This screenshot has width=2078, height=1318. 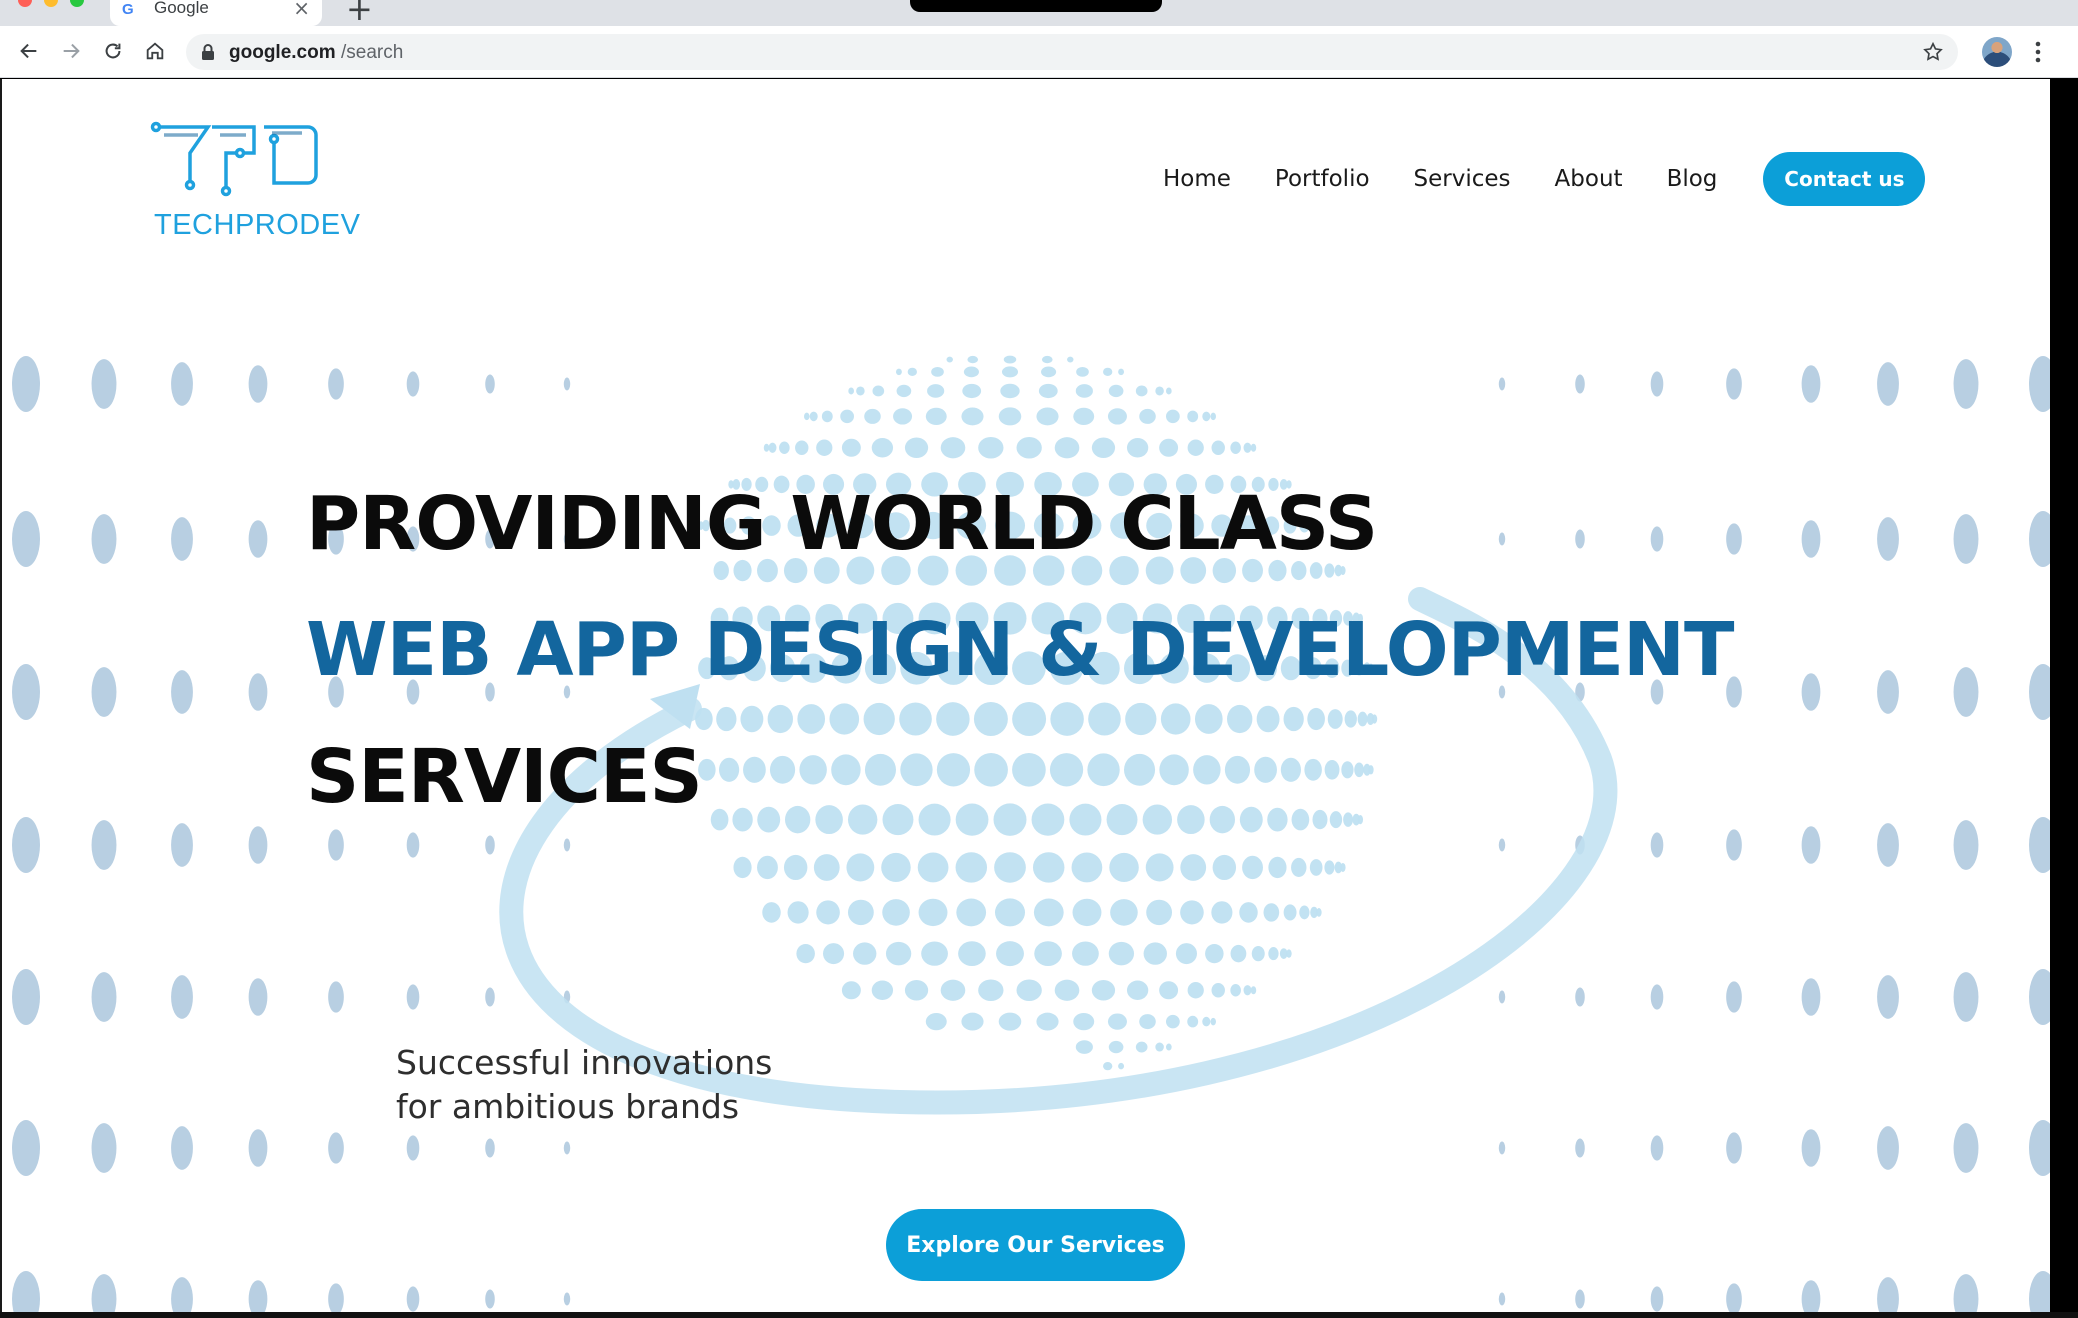 I want to click on forward-arrow-icon, so click(x=71, y=51).